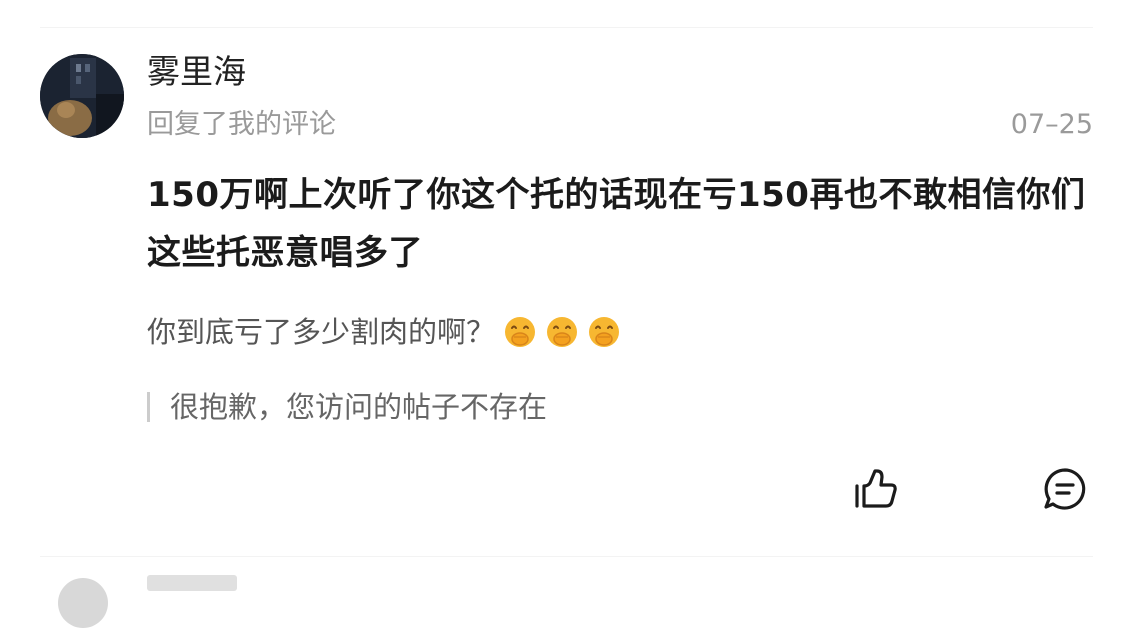  I want to click on reply-button, so click(1065, 491).